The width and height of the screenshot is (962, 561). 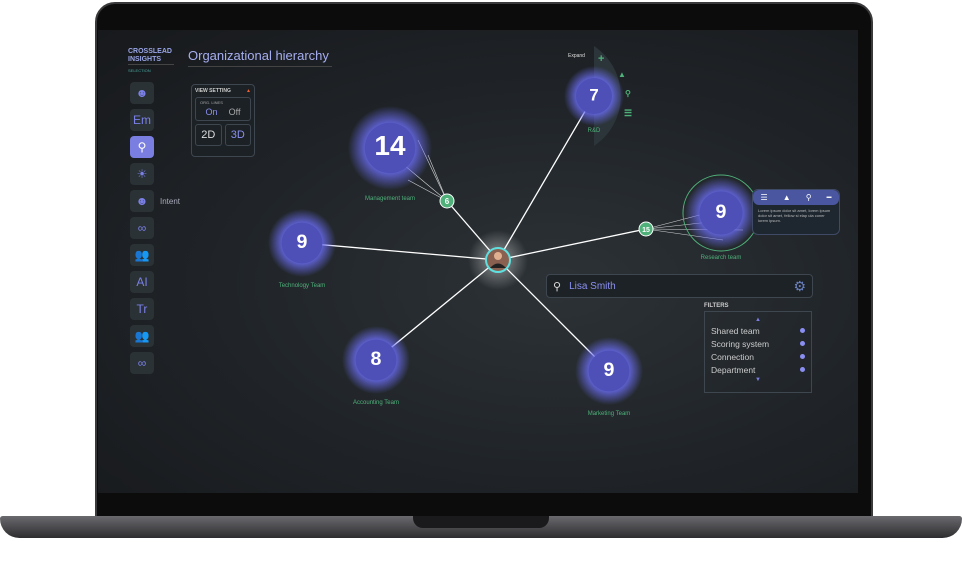 What do you see at coordinates (170, 201) in the screenshot?
I see `sidebar-intent-label: Intent` at bounding box center [170, 201].